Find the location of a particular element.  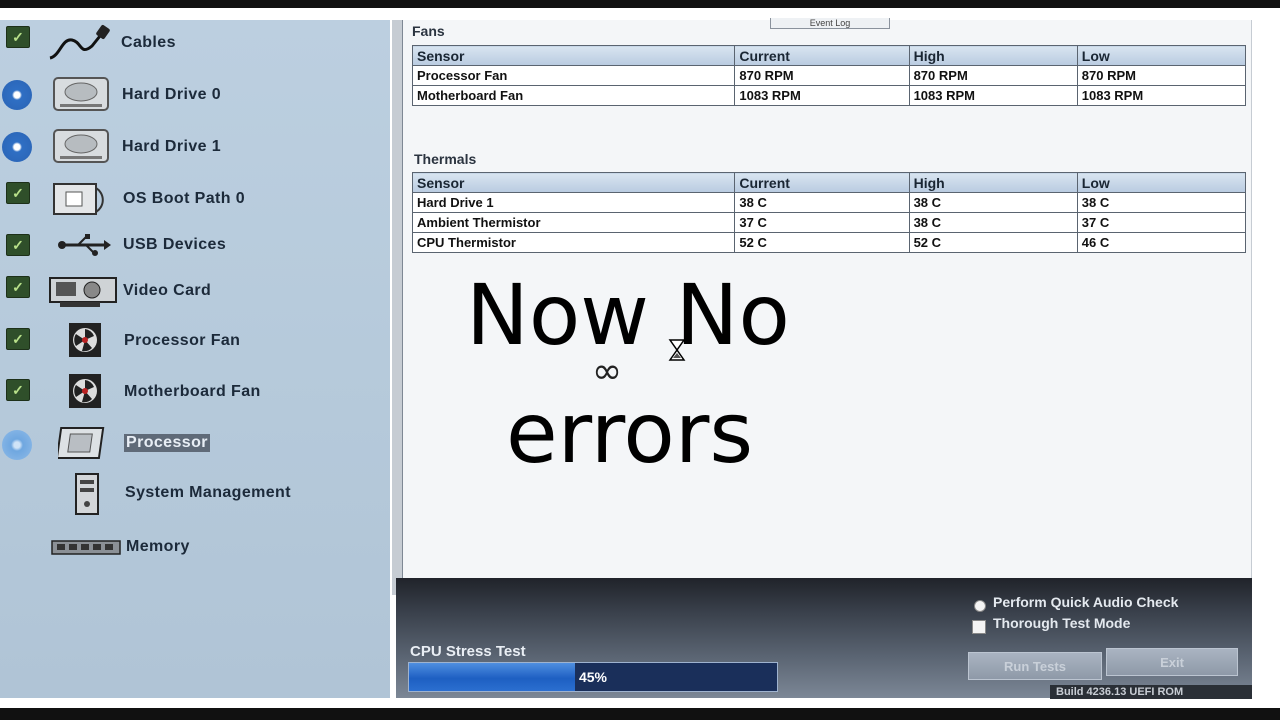

processor-icon is located at coordinates (83, 442).